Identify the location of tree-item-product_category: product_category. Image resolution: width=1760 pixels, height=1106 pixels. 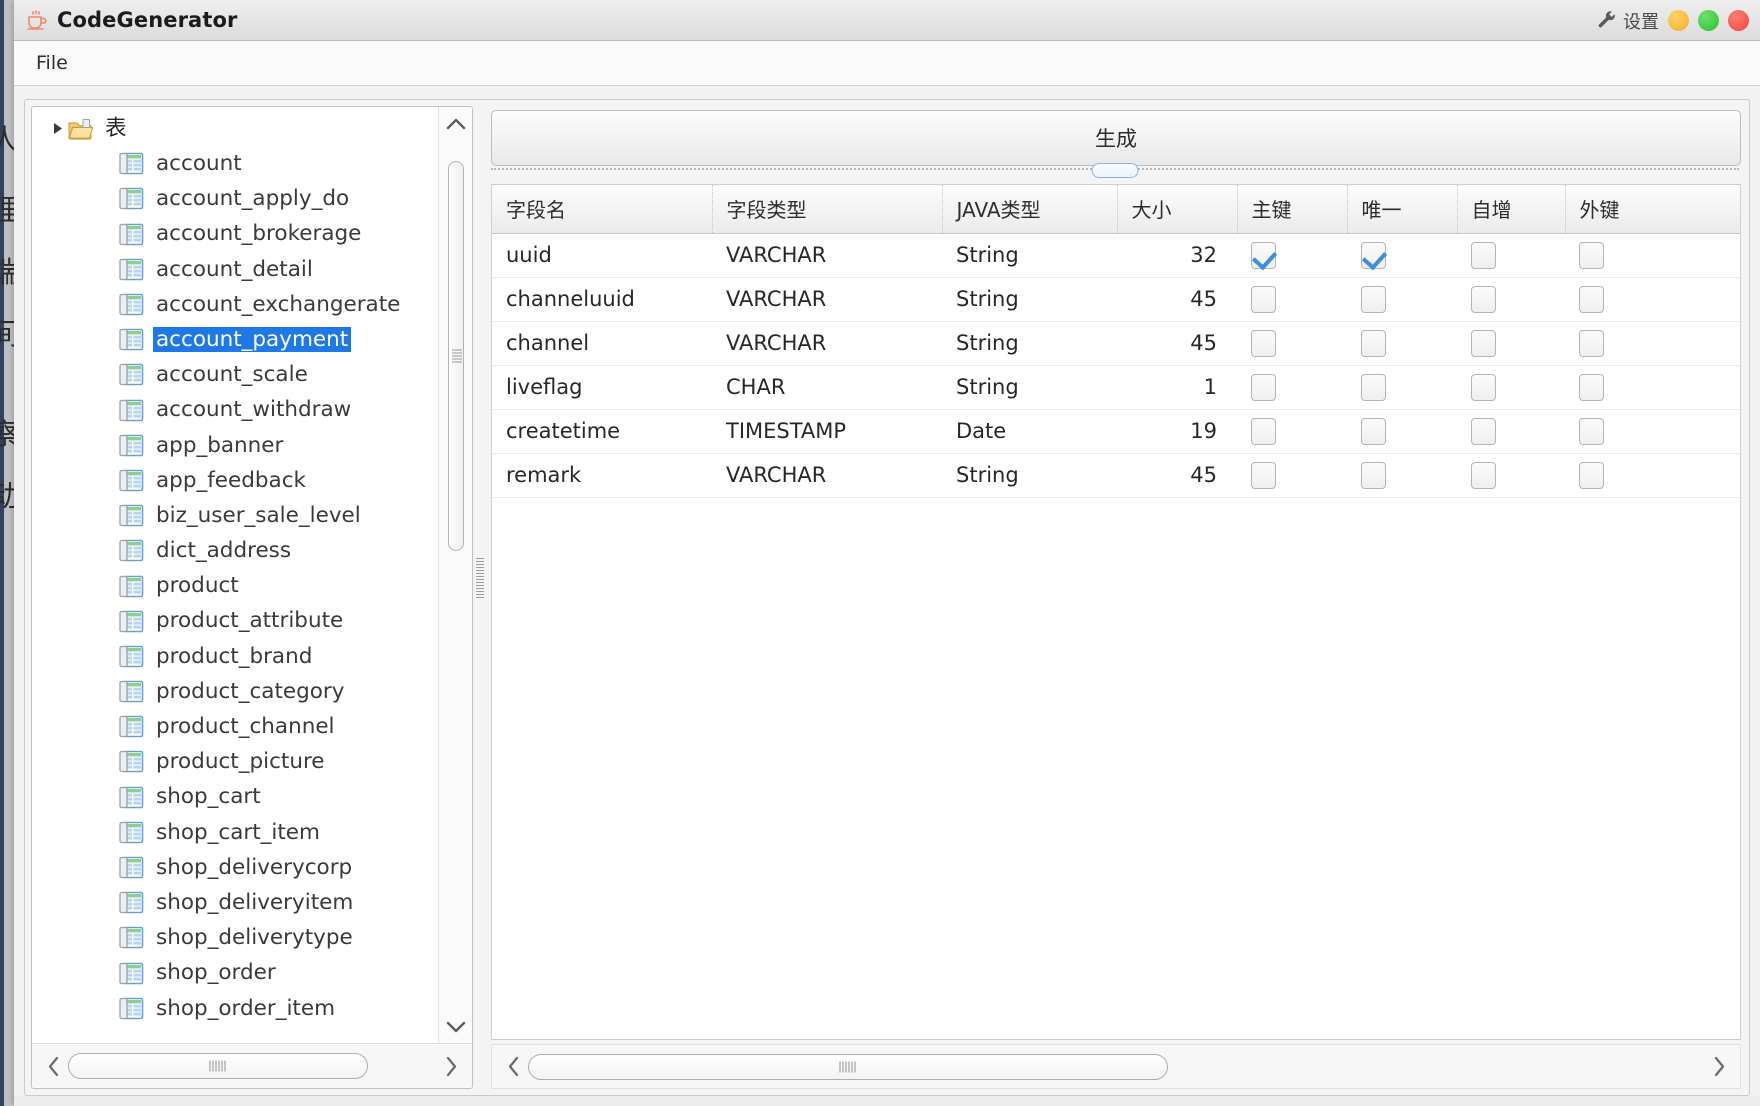
(235, 691).